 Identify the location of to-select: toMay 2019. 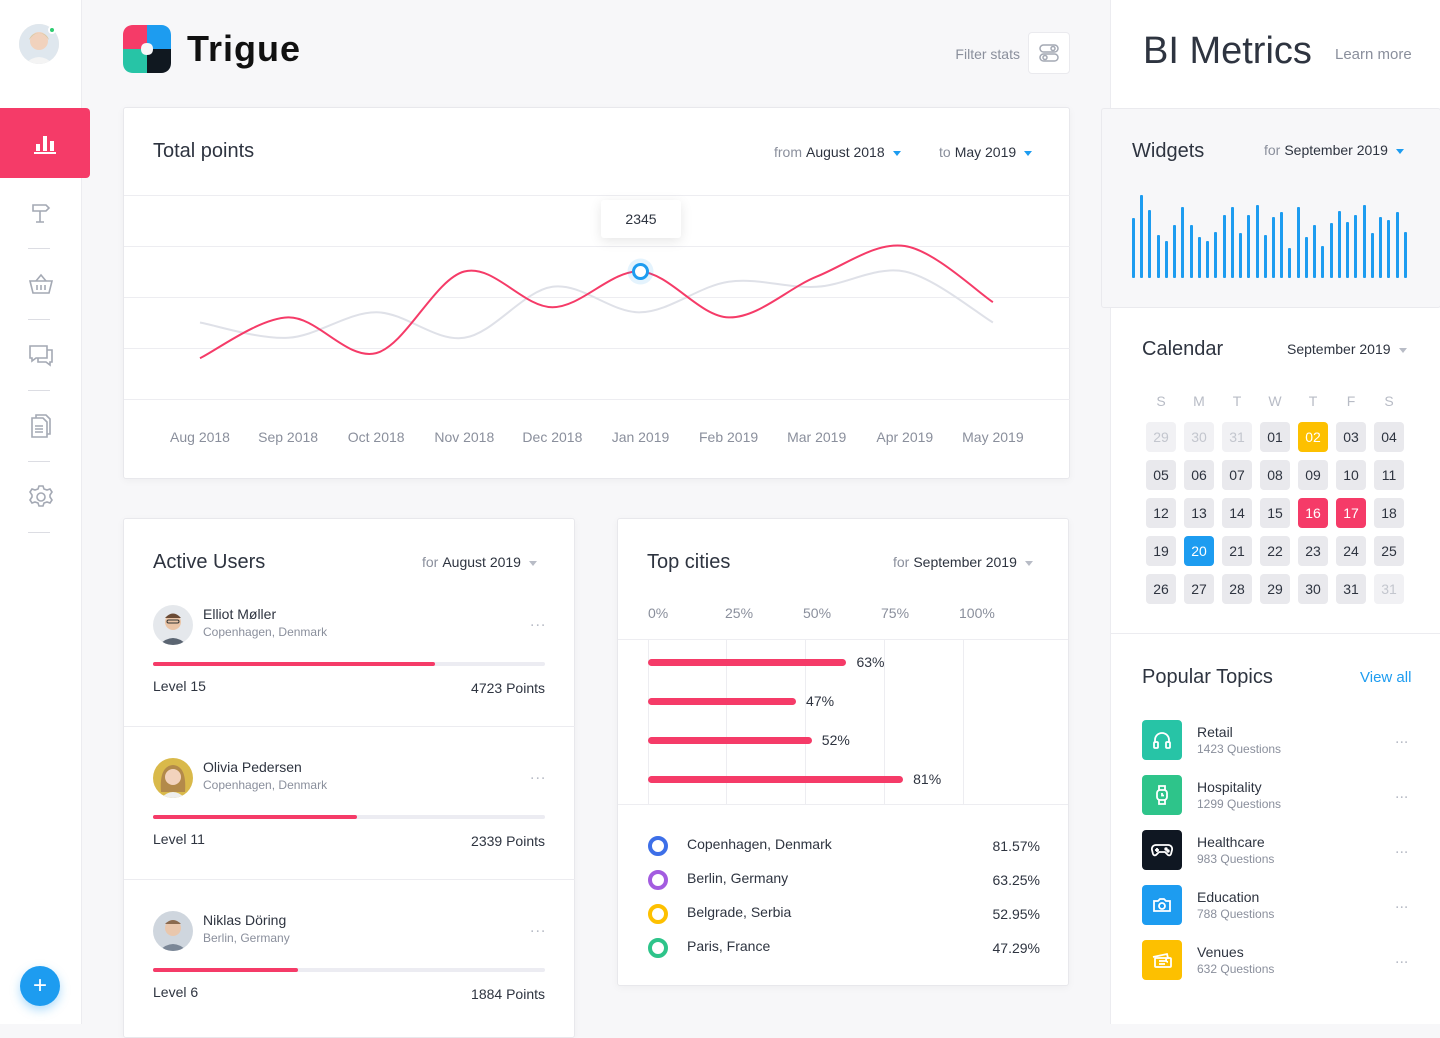
(985, 152).